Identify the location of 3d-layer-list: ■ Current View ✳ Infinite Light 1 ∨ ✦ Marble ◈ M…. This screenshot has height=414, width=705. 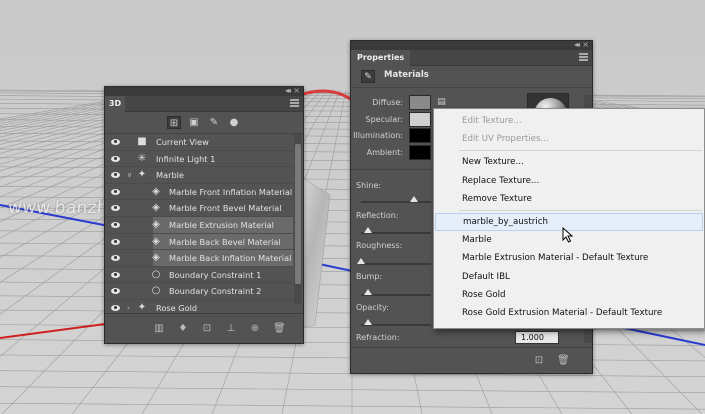
(199, 225).